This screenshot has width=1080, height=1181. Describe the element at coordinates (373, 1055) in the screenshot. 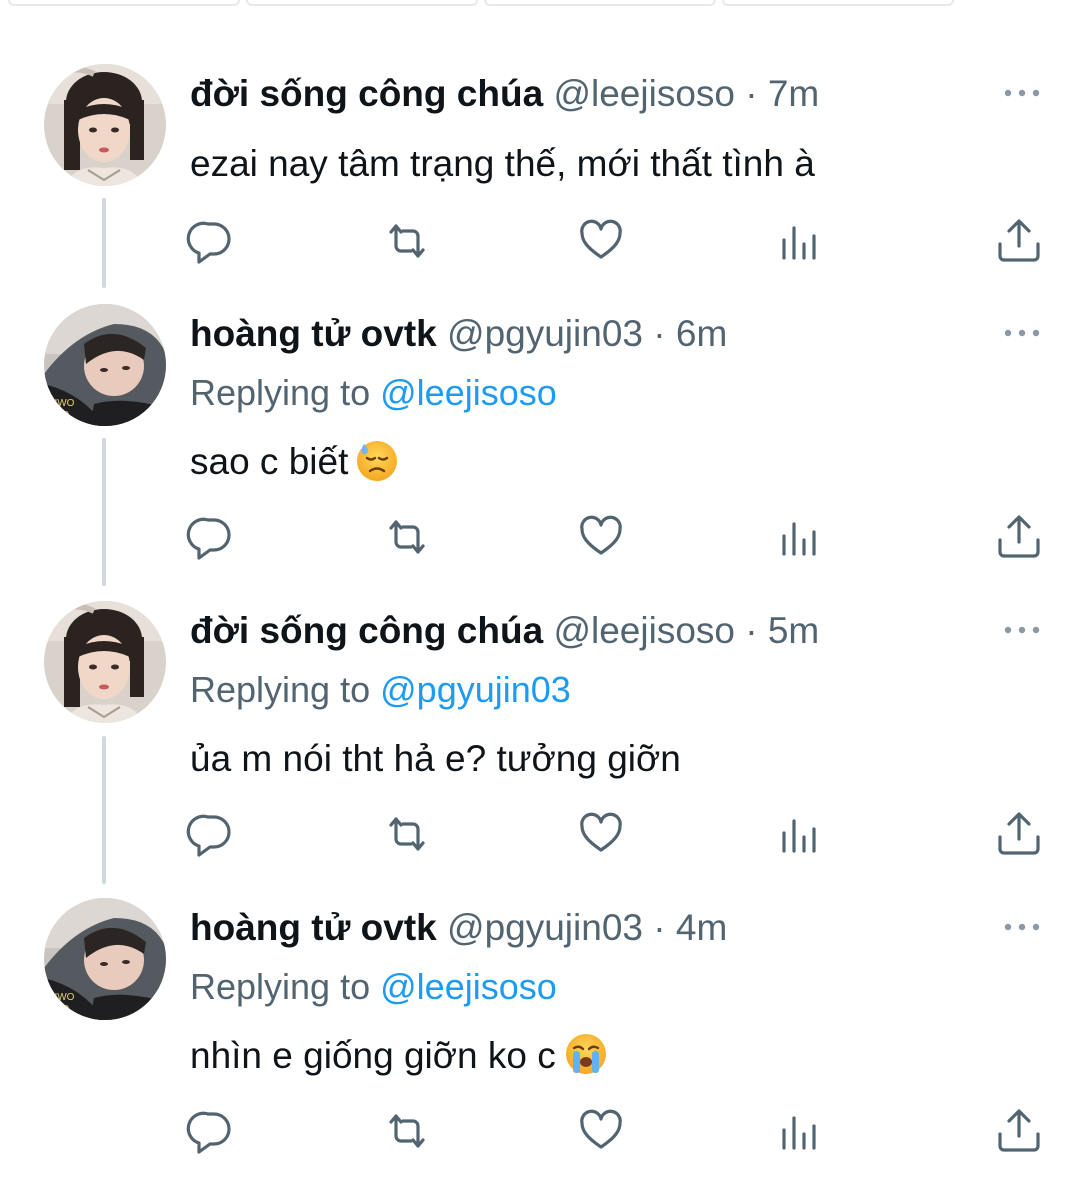

I see `tweet-text-content: nhìn e giống giỡn ko c` at that location.